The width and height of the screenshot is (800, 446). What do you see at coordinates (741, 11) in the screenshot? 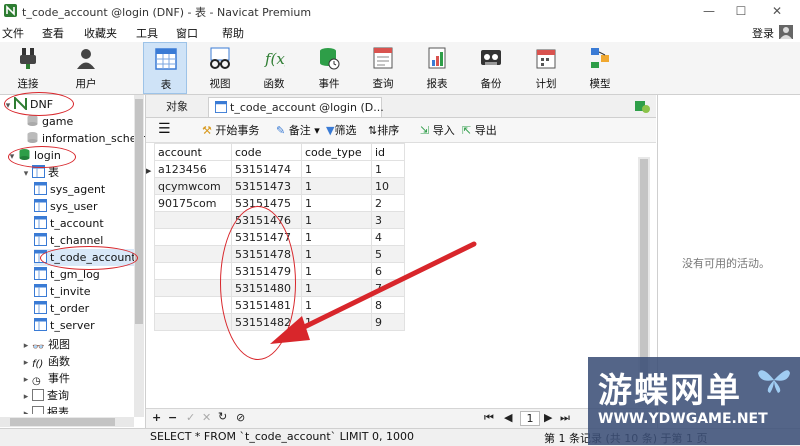
I see `maximize-button: ☐` at bounding box center [741, 11].